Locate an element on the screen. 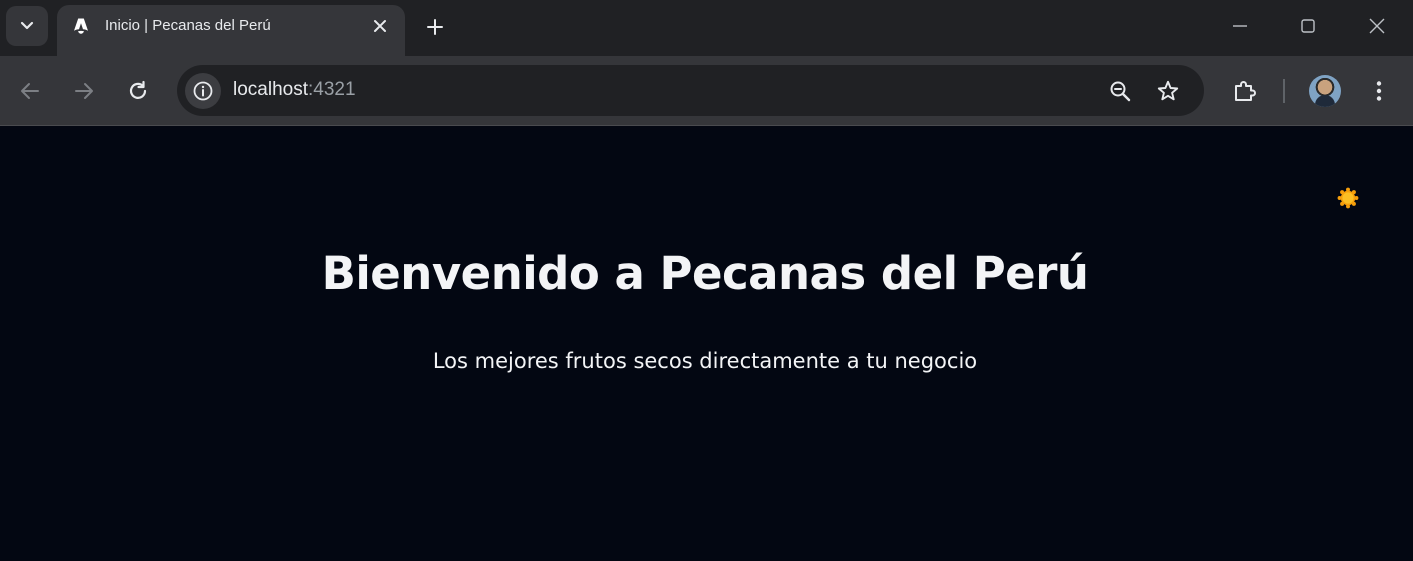 The image size is (1413, 561). reload-icon is located at coordinates (138, 89).